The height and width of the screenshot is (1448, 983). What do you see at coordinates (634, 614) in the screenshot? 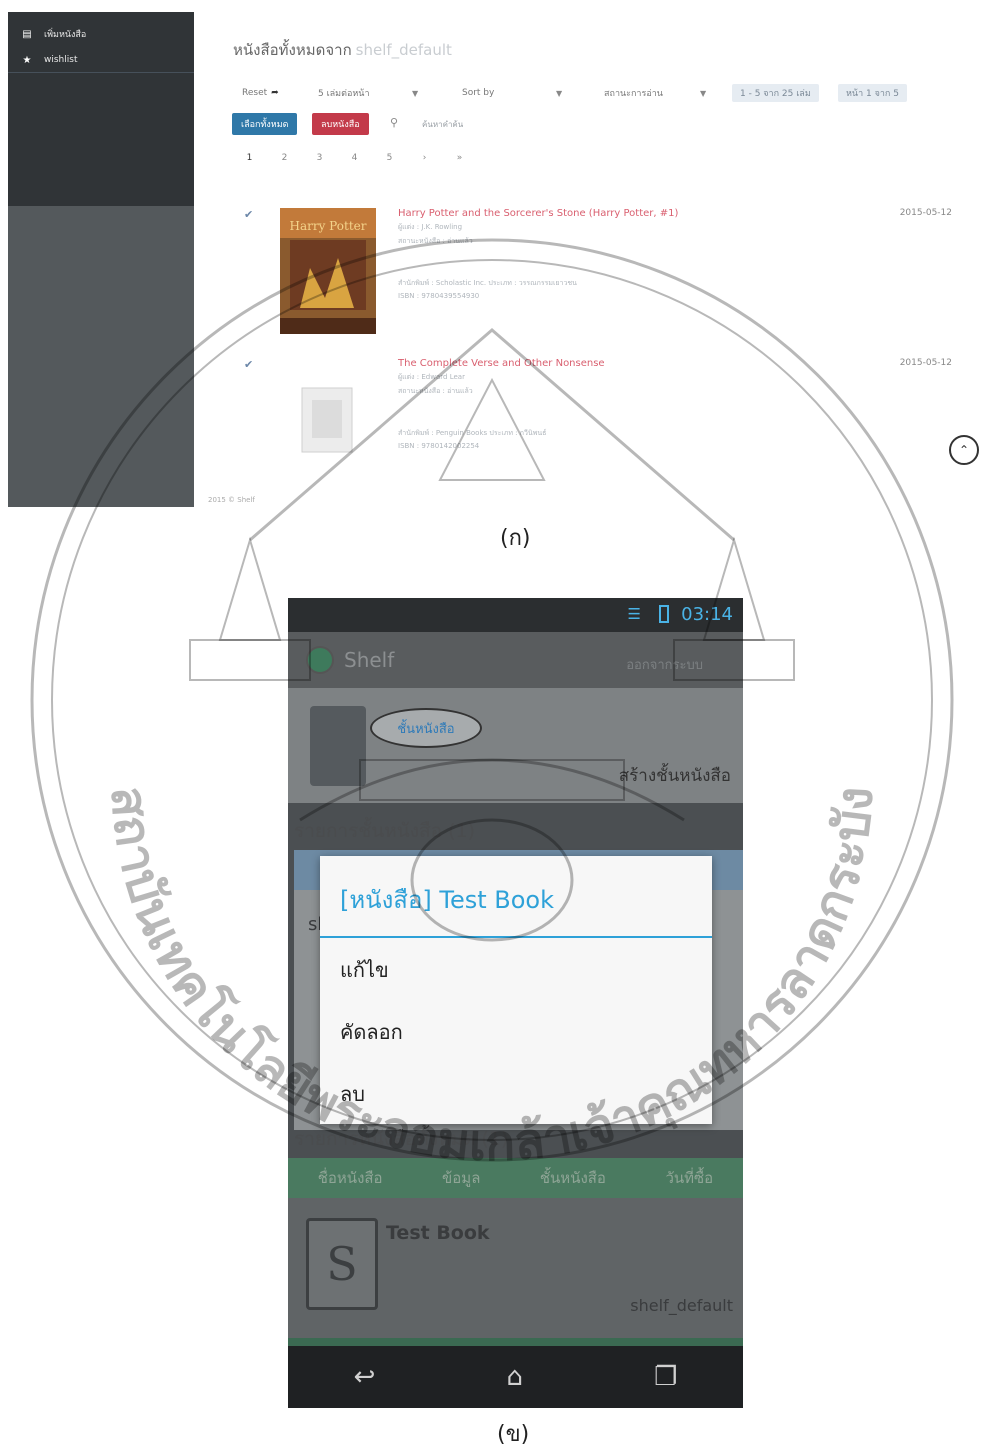
I see `wifi-icon: ☰` at bounding box center [634, 614].